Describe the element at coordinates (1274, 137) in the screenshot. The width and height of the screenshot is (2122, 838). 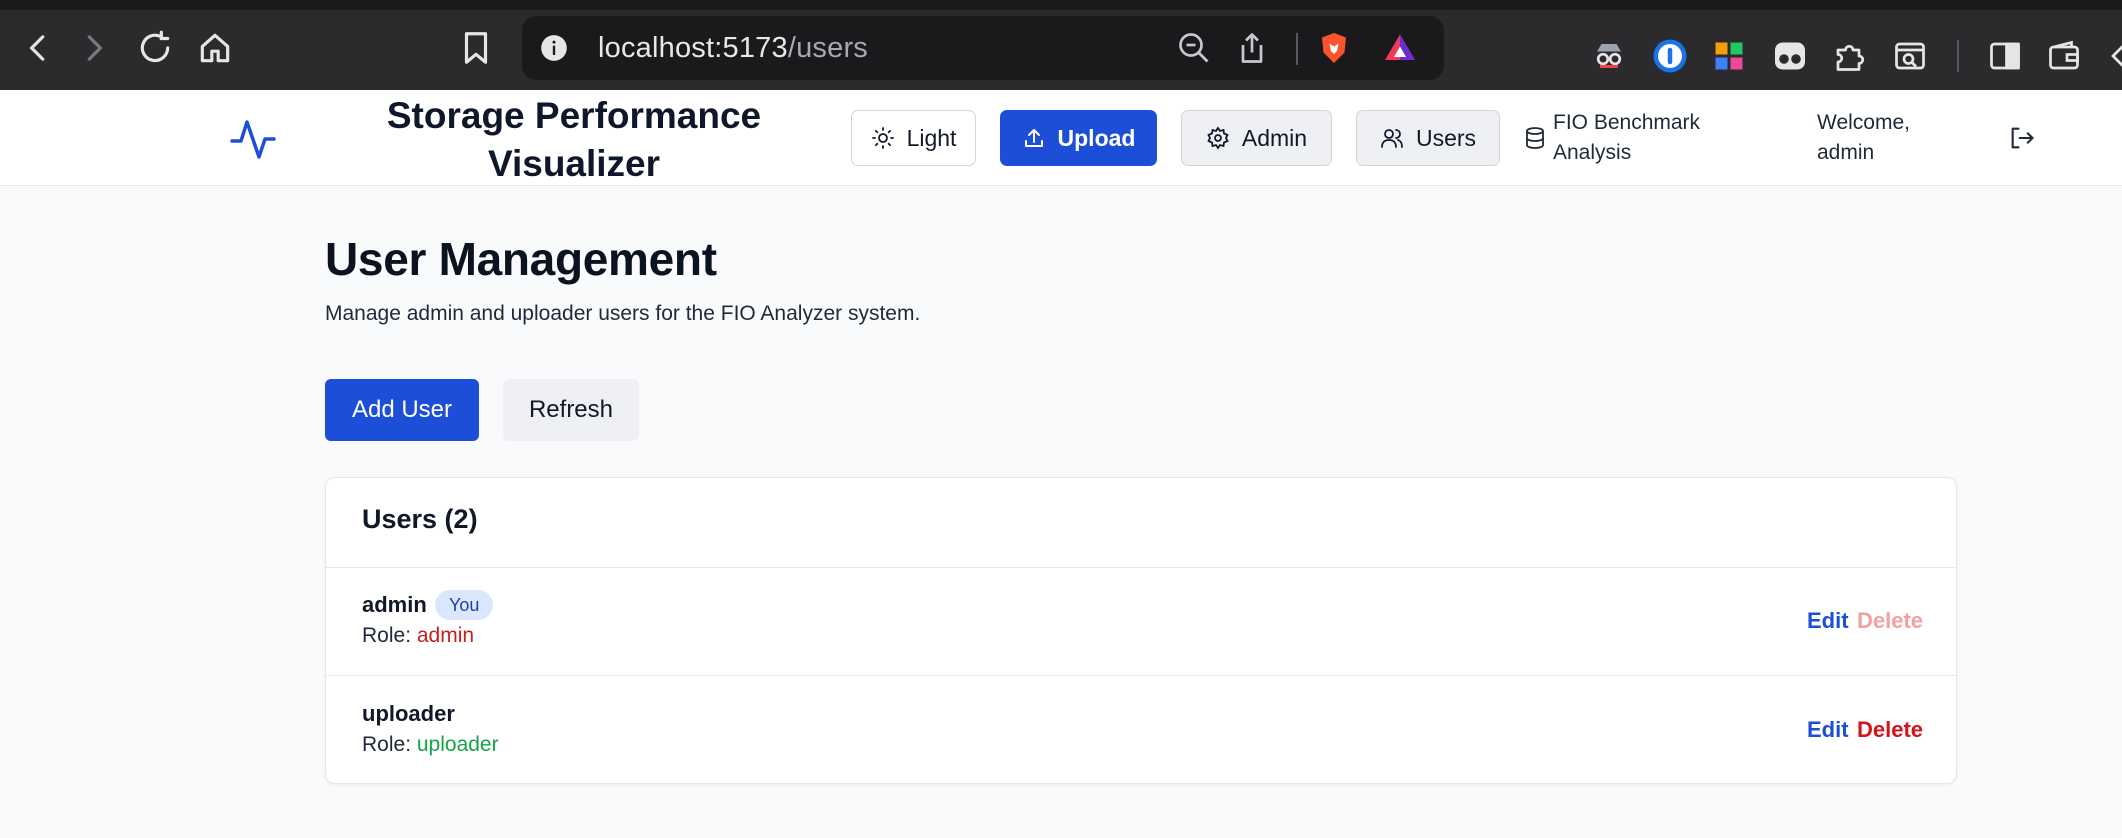
I see `admin-label: Admin` at that location.